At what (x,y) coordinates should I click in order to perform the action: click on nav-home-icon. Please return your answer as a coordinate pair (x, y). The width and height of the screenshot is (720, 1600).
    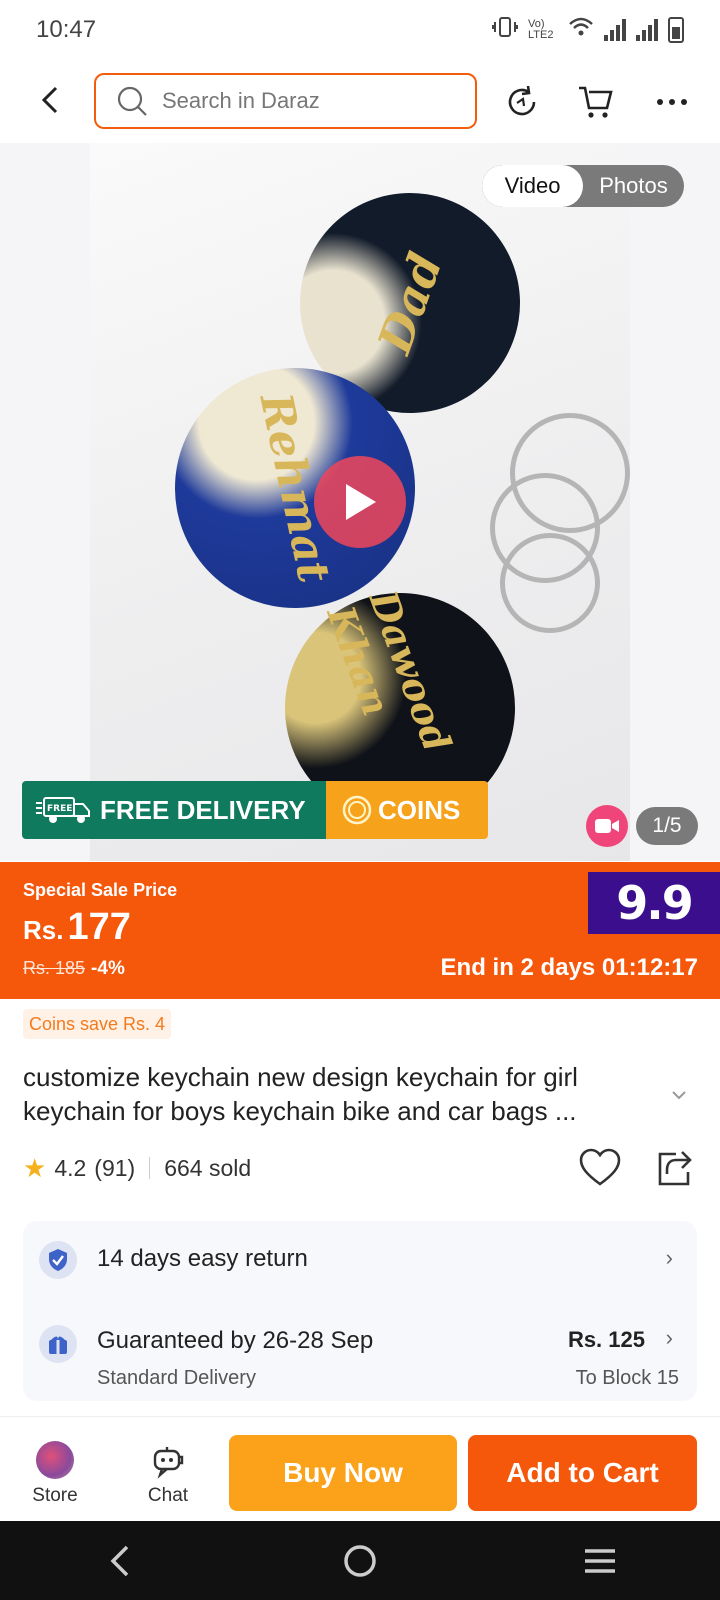
    Looking at the image, I should click on (360, 1560).